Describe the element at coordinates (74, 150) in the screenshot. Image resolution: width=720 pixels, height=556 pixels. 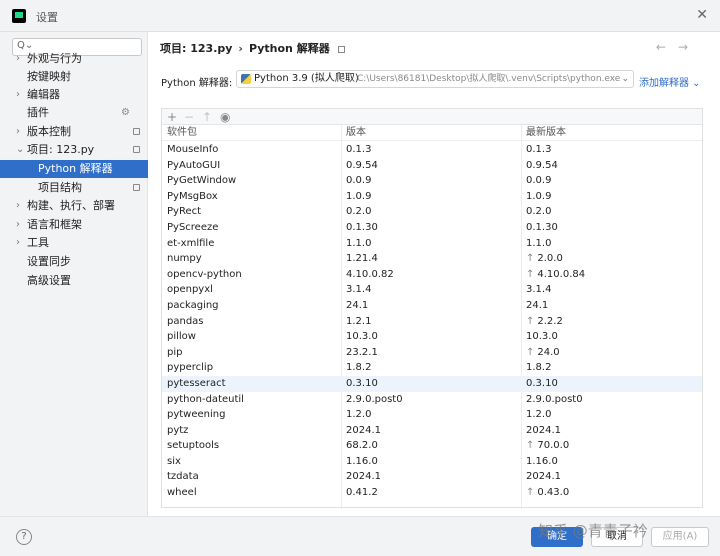
I see `sidebar-item: ⌄ 项目: 123.py` at that location.